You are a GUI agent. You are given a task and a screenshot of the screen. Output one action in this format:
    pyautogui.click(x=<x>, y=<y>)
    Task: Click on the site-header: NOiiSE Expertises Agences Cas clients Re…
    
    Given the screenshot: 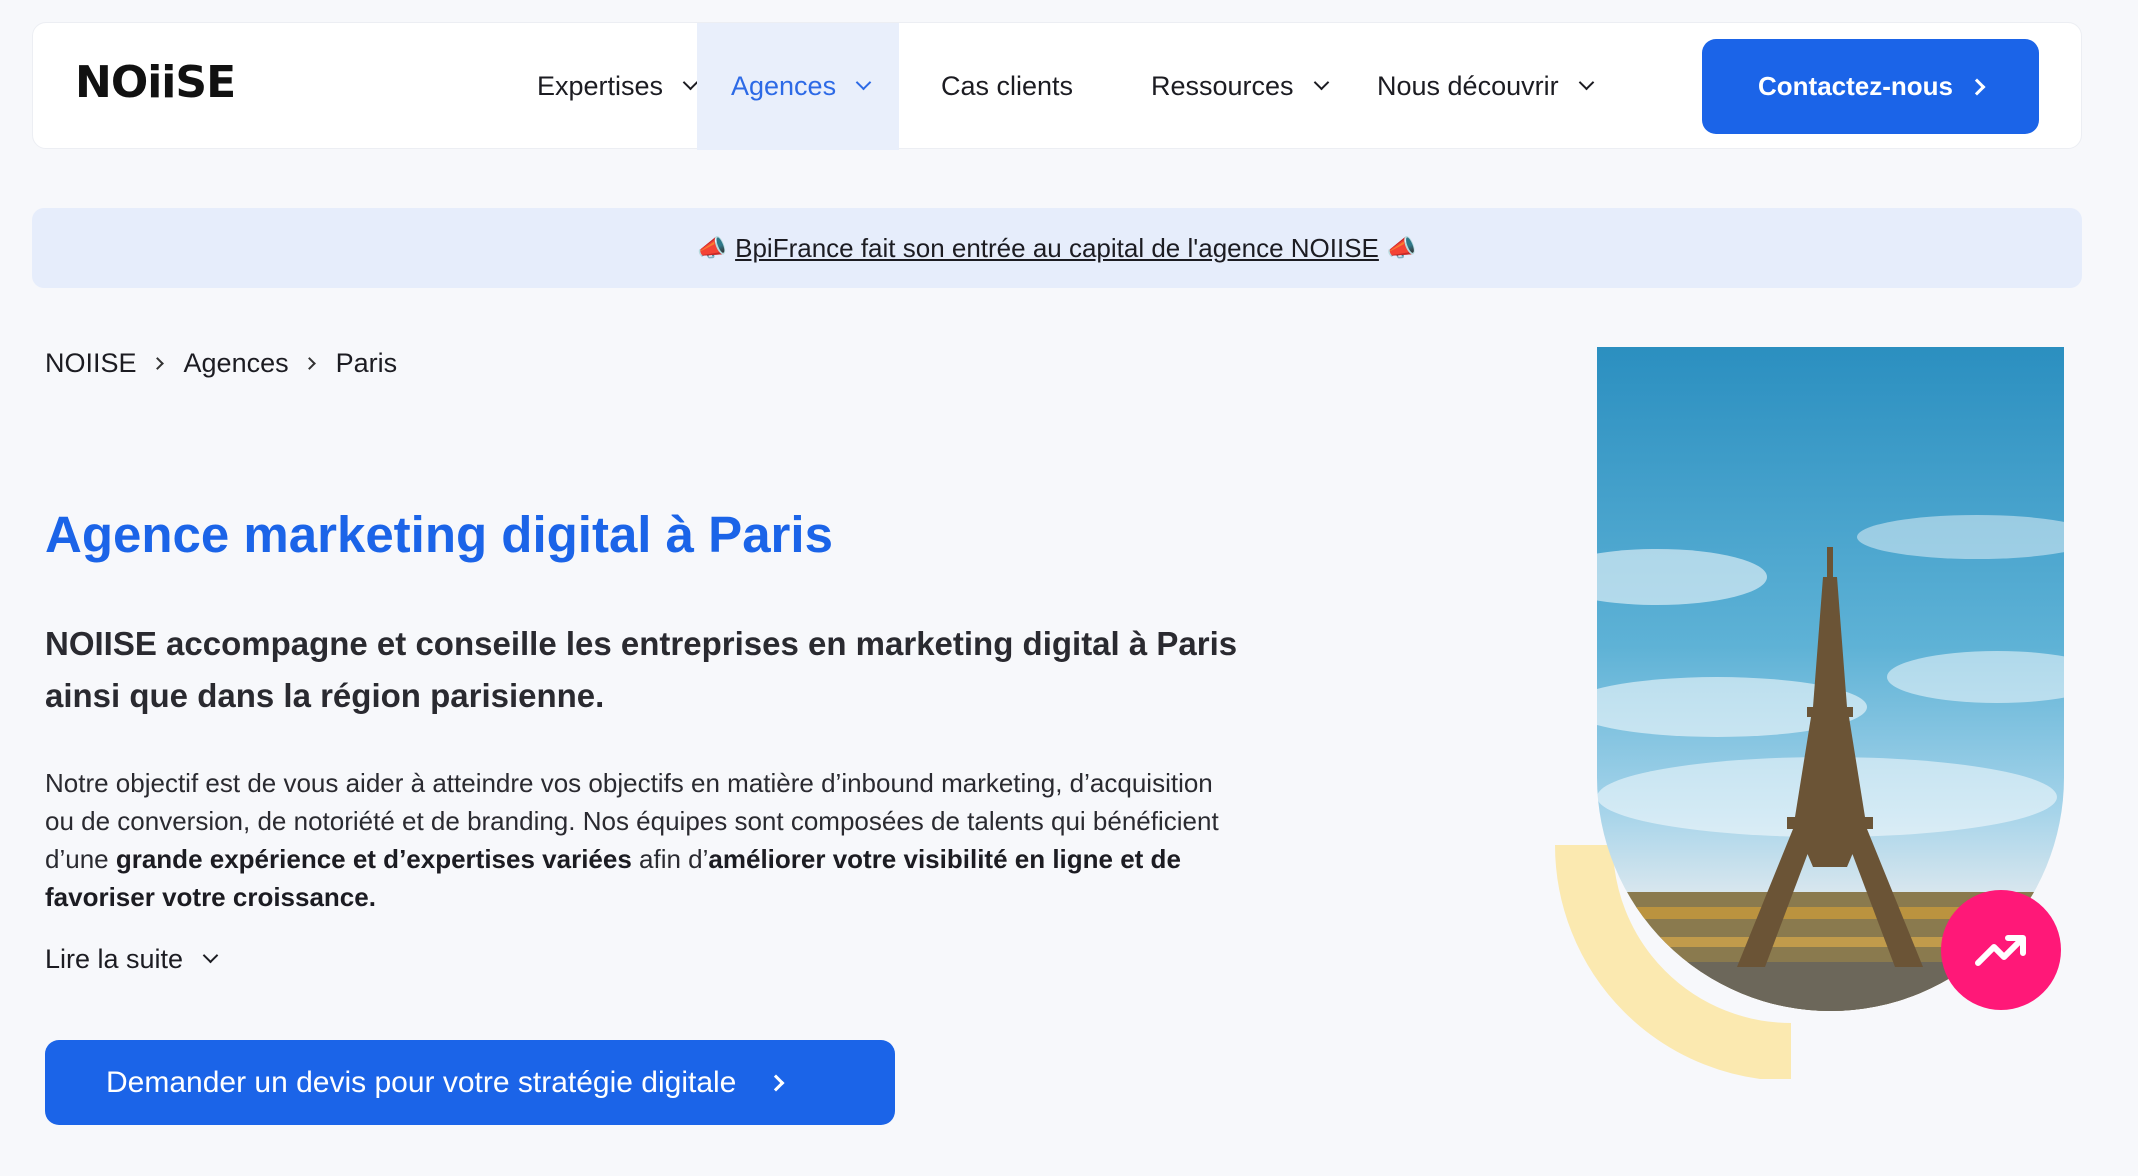 What is the action you would take?
    pyautogui.click(x=1057, y=86)
    